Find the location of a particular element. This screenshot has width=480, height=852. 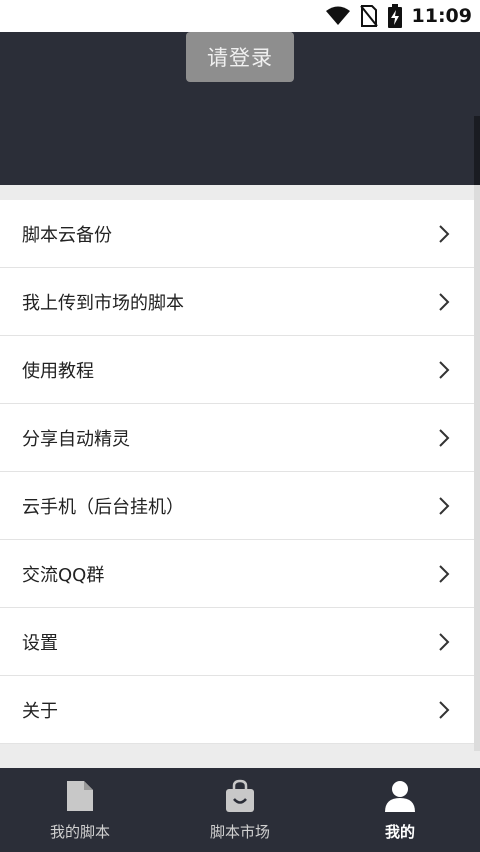

login-button: 请登录 is located at coordinates (240, 57).